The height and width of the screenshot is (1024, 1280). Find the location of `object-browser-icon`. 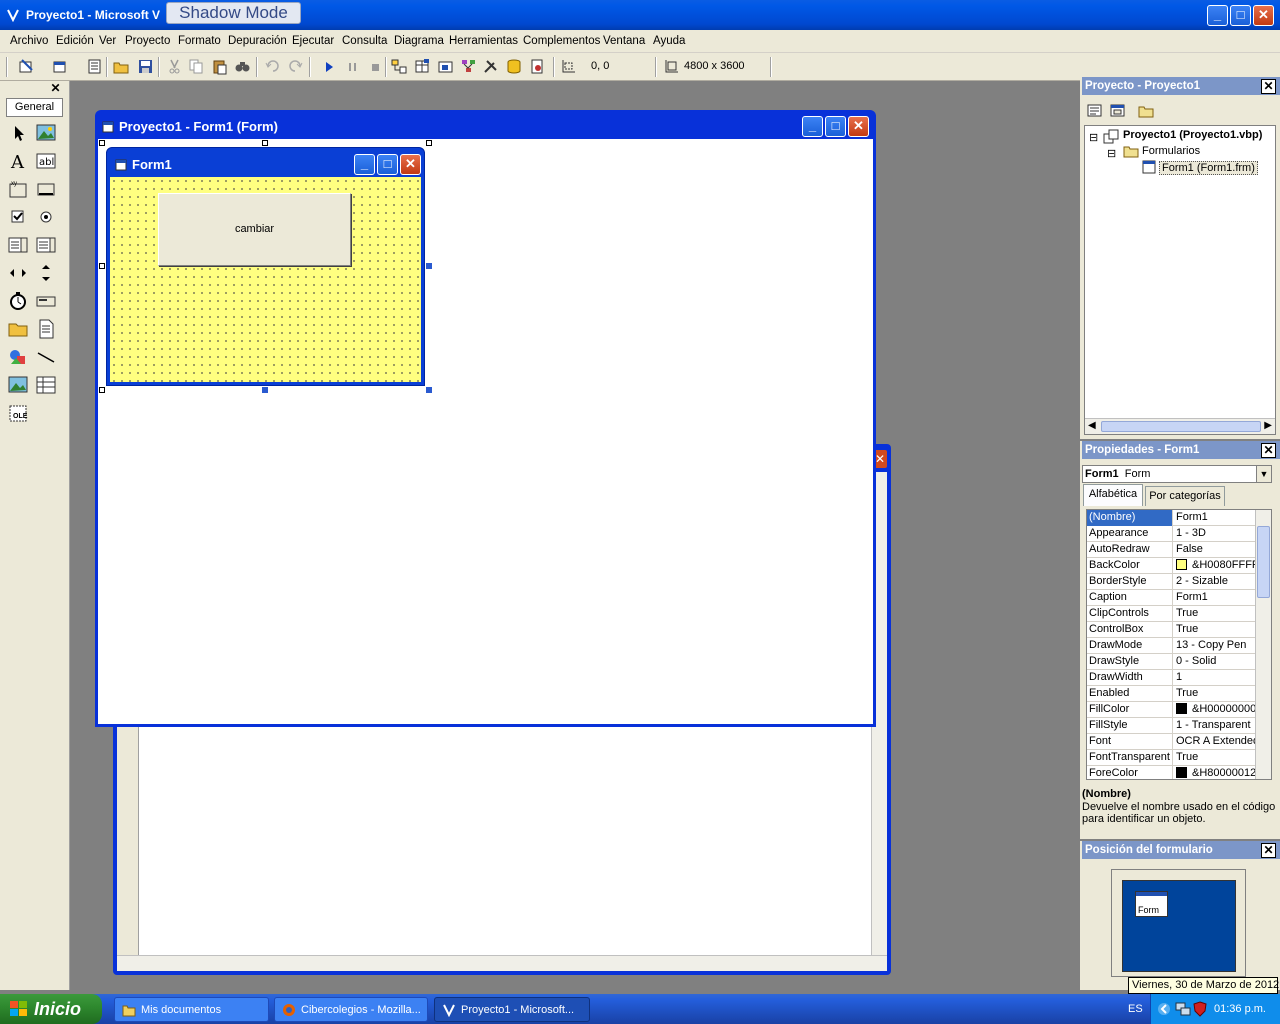

object-browser-icon is located at coordinates (468, 66).